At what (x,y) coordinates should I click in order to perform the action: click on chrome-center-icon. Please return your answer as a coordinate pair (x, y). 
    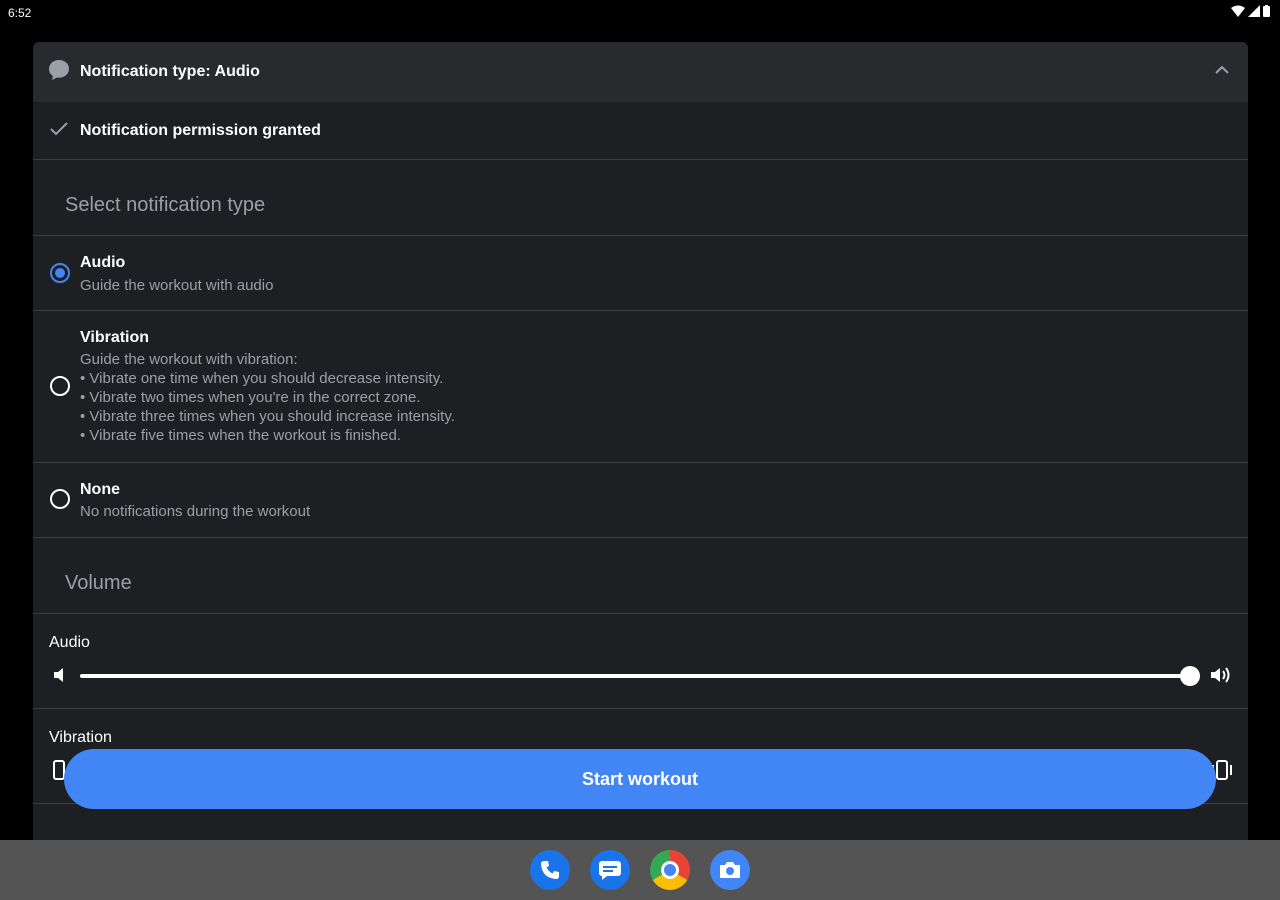
    Looking at the image, I should click on (670, 870).